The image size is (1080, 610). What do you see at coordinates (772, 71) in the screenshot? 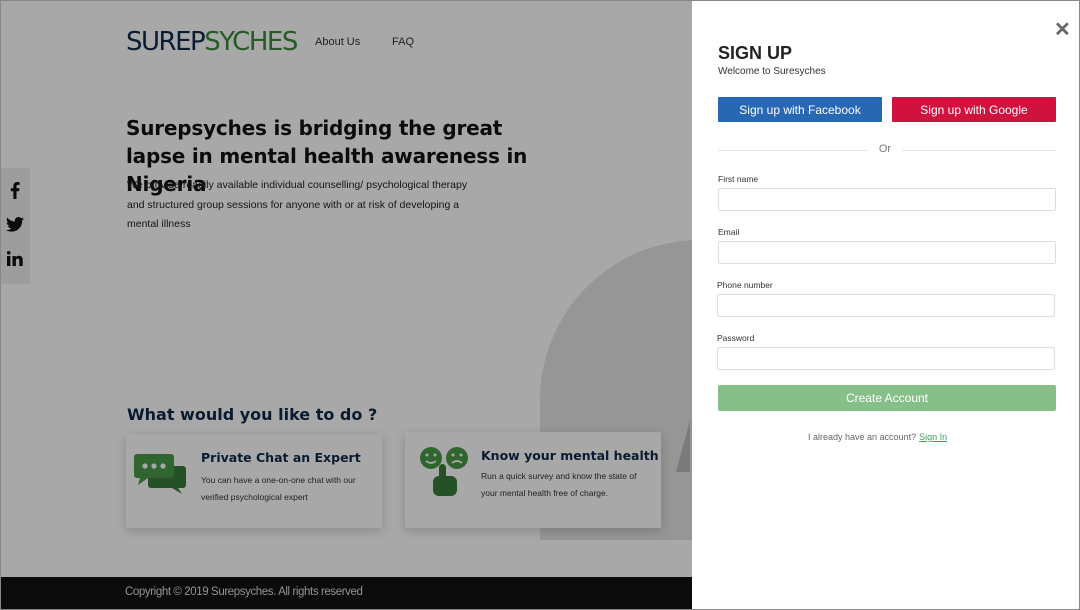
I see `signup-subtitle: Welcome to Suresyches` at bounding box center [772, 71].